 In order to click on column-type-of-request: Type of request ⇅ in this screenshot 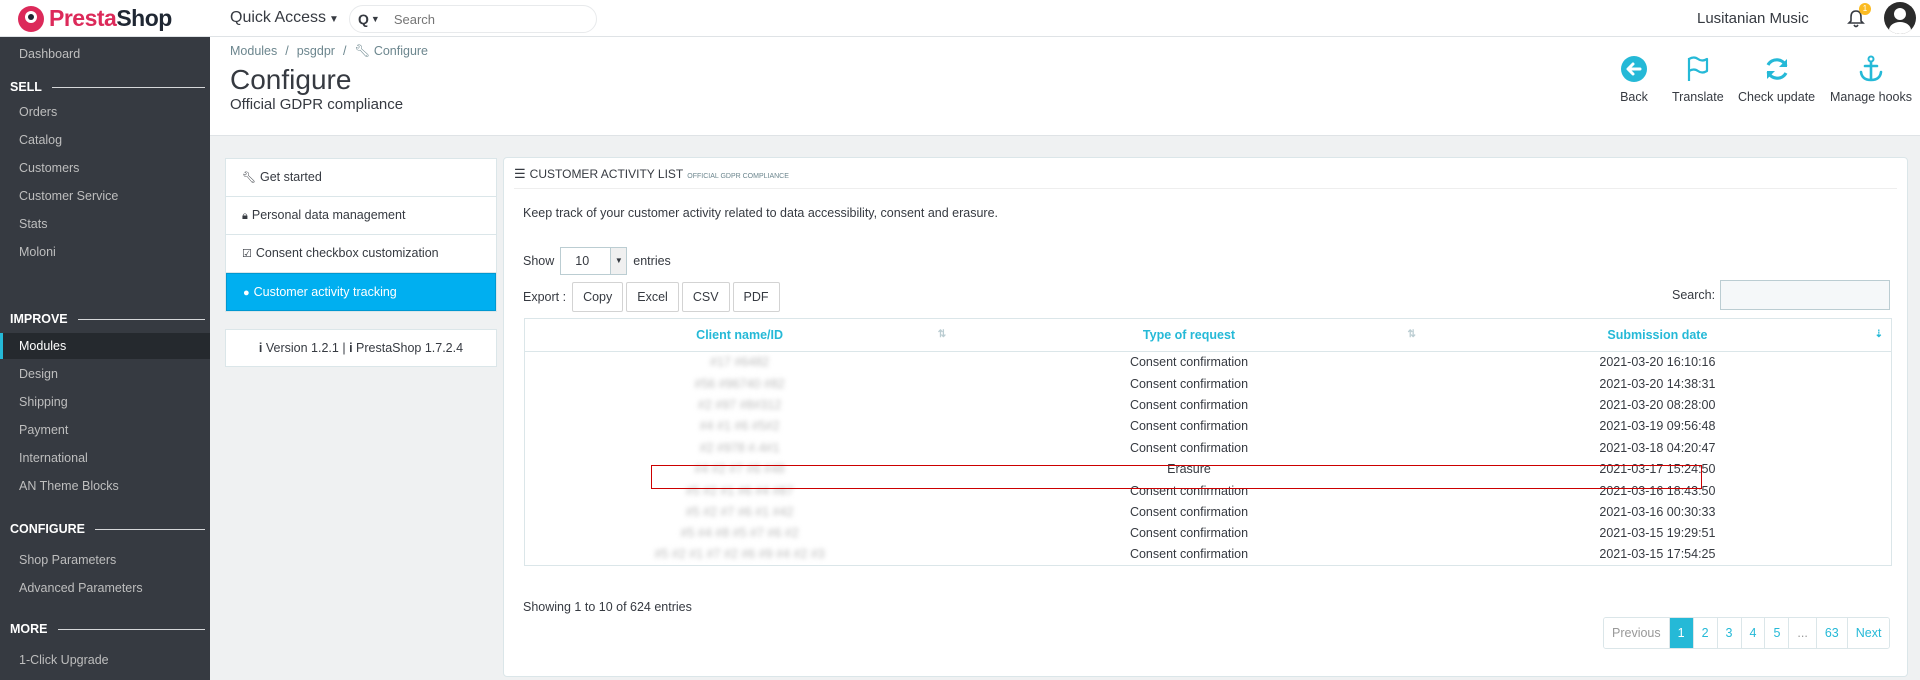, I will do `click(1189, 335)`.